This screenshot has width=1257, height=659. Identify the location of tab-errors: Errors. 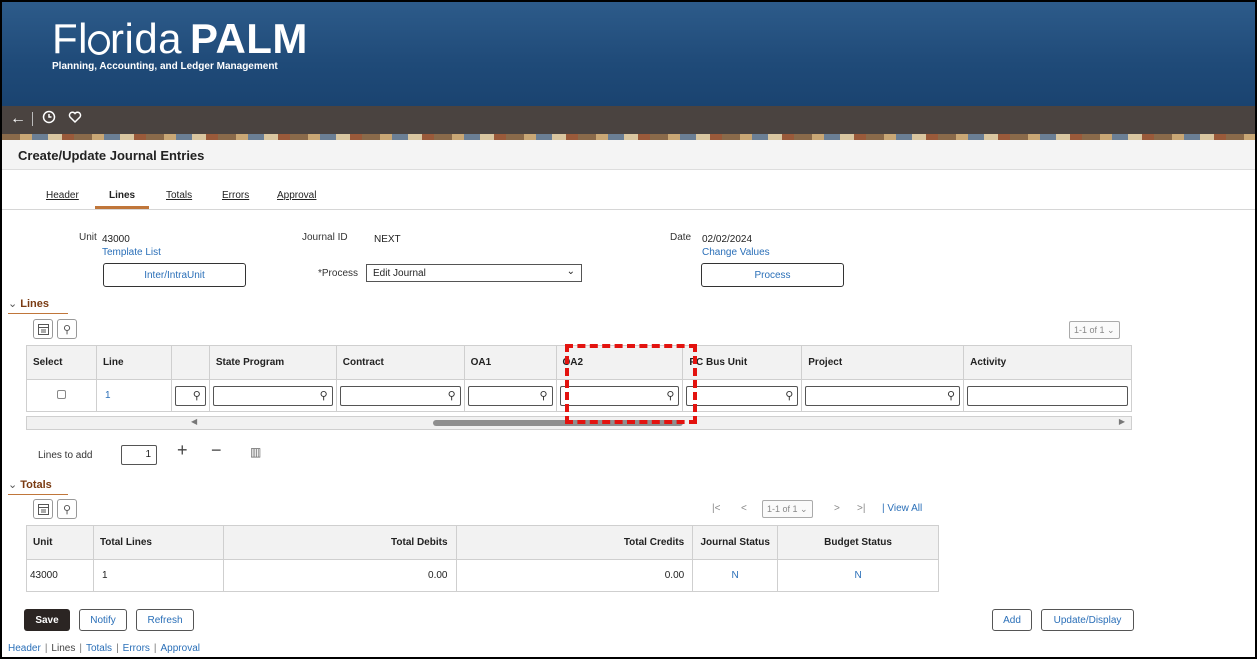
(235, 195).